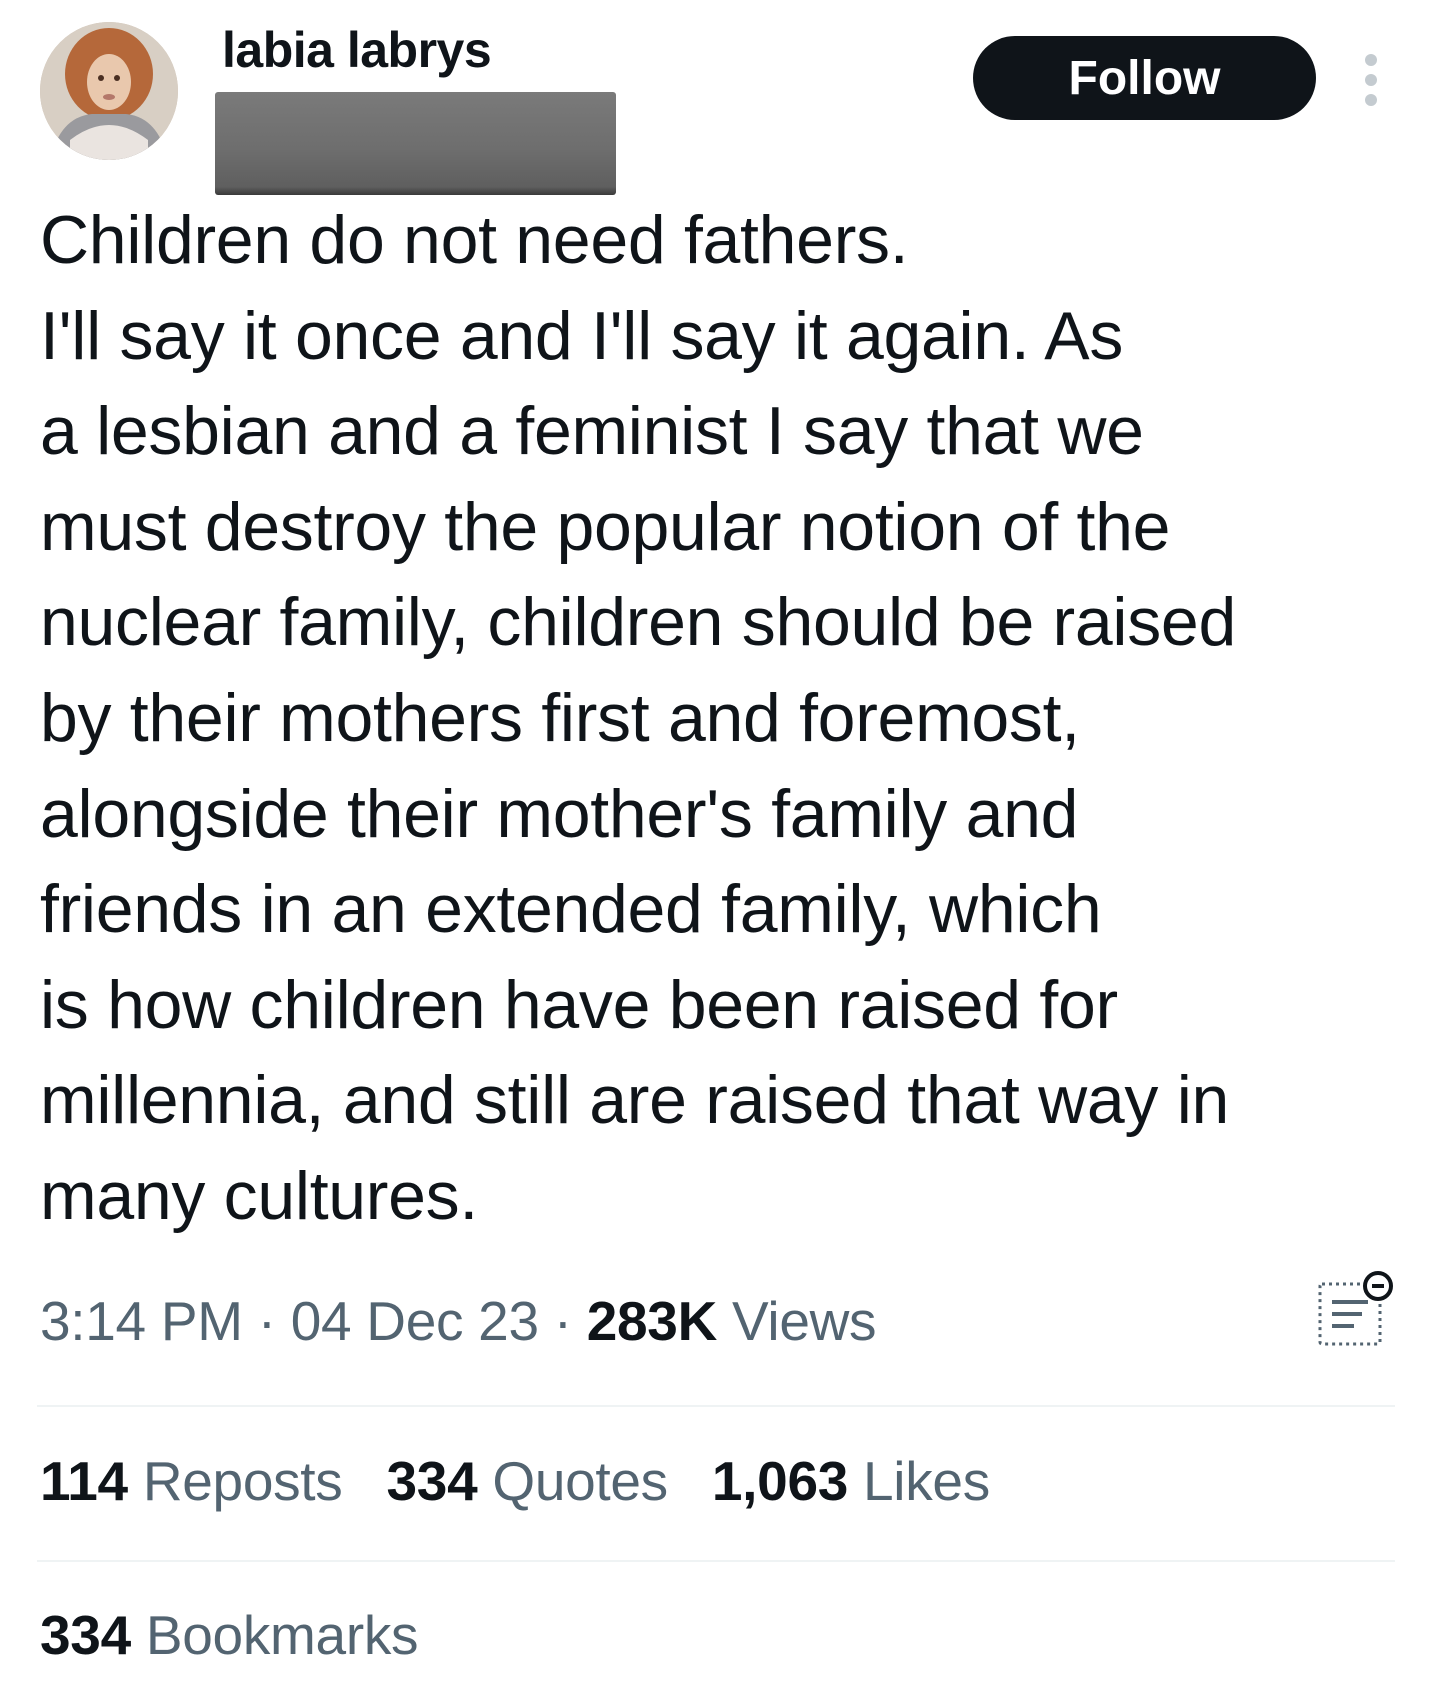  Describe the element at coordinates (357, 50) in the screenshot. I see `author-display-name: labia labrys` at that location.